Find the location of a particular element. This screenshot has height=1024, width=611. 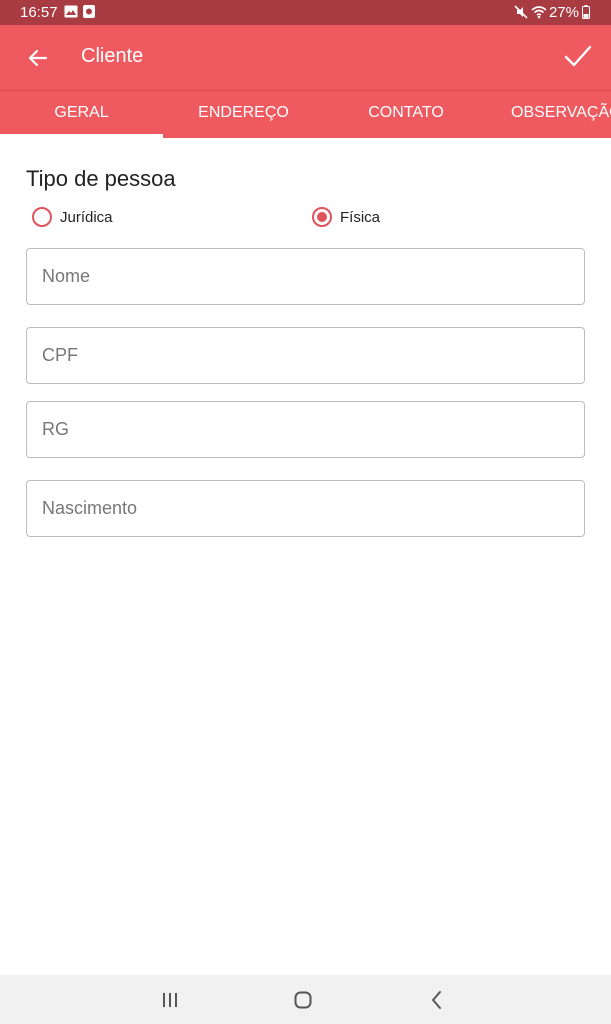

nascimento-field is located at coordinates (305, 508).